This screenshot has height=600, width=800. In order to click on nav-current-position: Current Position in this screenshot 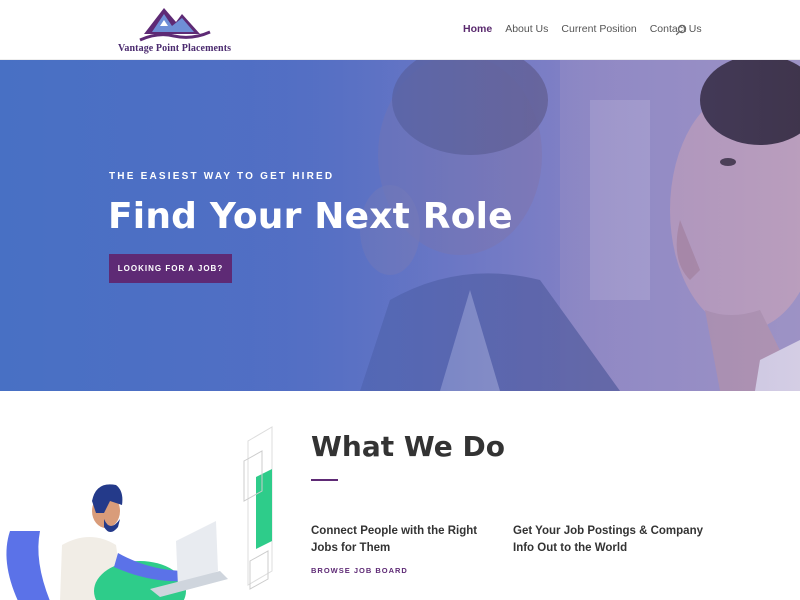, I will do `click(598, 29)`.